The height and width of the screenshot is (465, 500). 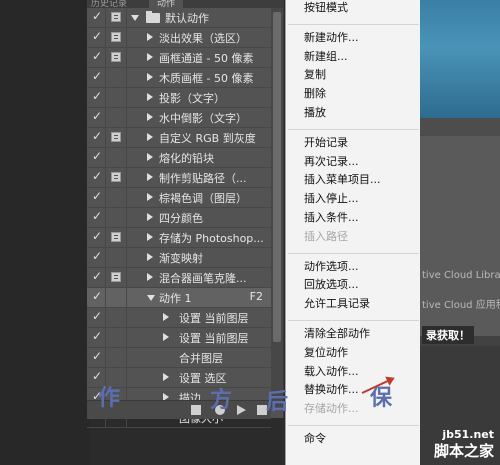 I want to click on action-row: ✓ 自定义 RGB 到灰度, so click(x=179, y=138).